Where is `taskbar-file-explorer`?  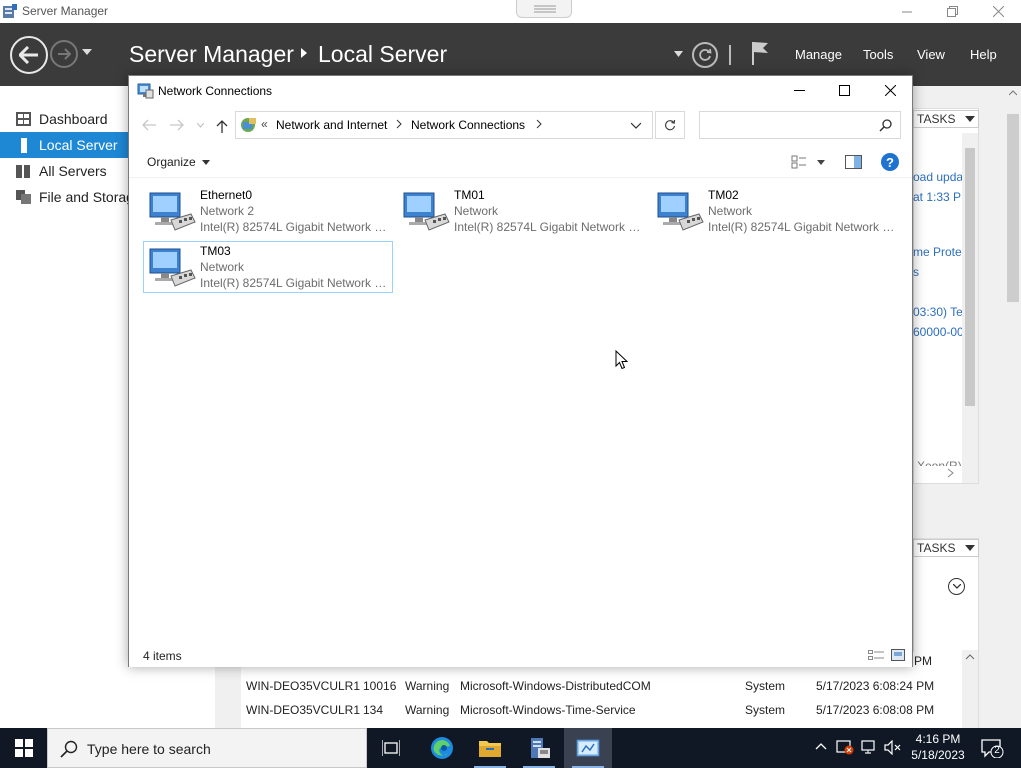 taskbar-file-explorer is located at coordinates (490, 748).